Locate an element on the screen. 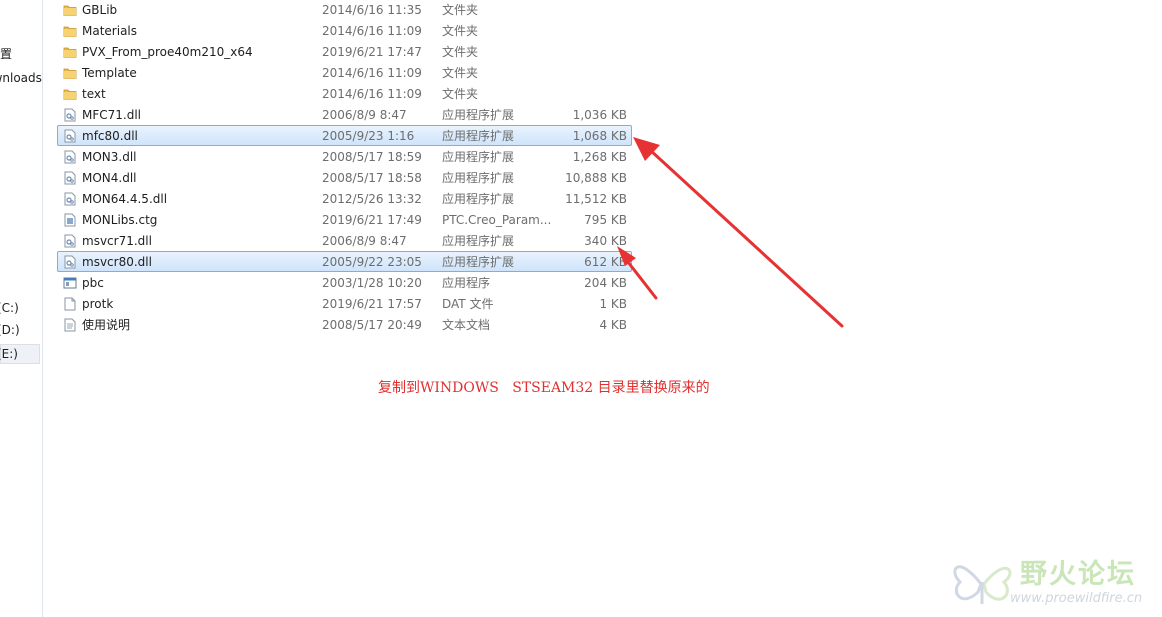  file-row: GBLib 2014/6/16 11:35 文件夹 is located at coordinates (344, 10).